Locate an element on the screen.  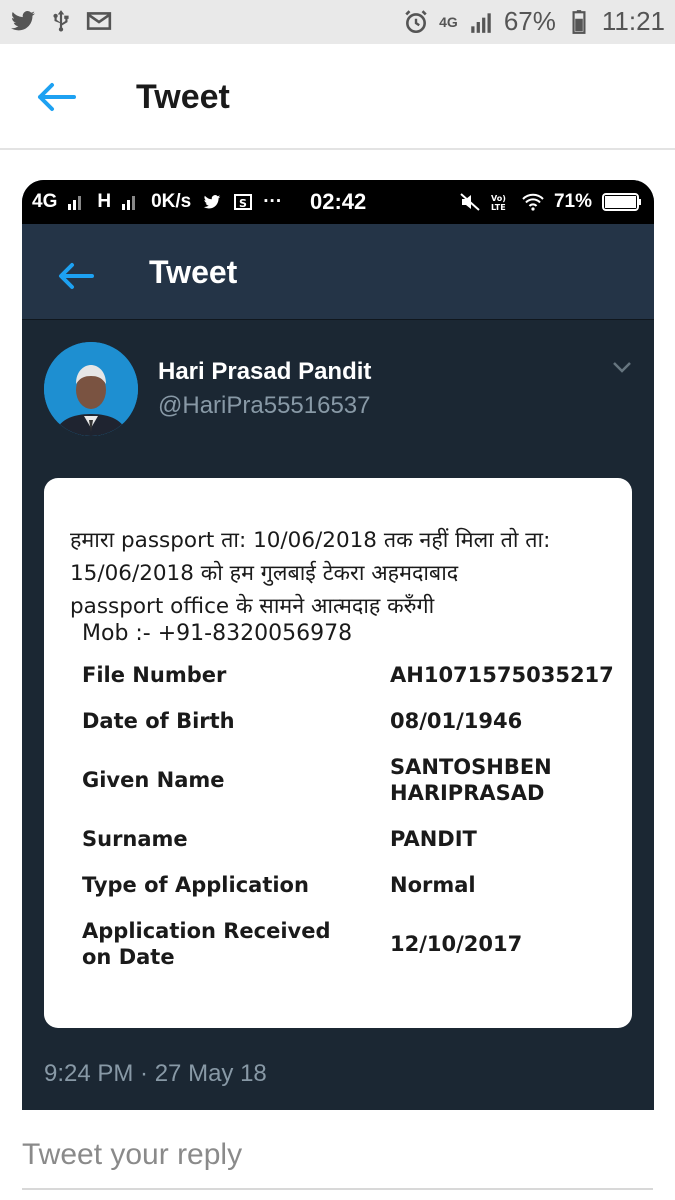
battery-percent: 67% is located at coordinates (529, 21).